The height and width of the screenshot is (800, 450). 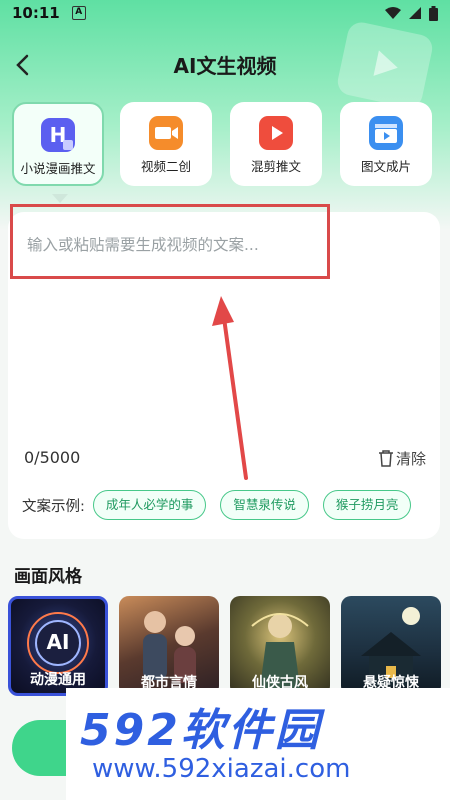 I want to click on video-camera-icon, so click(x=166, y=133).